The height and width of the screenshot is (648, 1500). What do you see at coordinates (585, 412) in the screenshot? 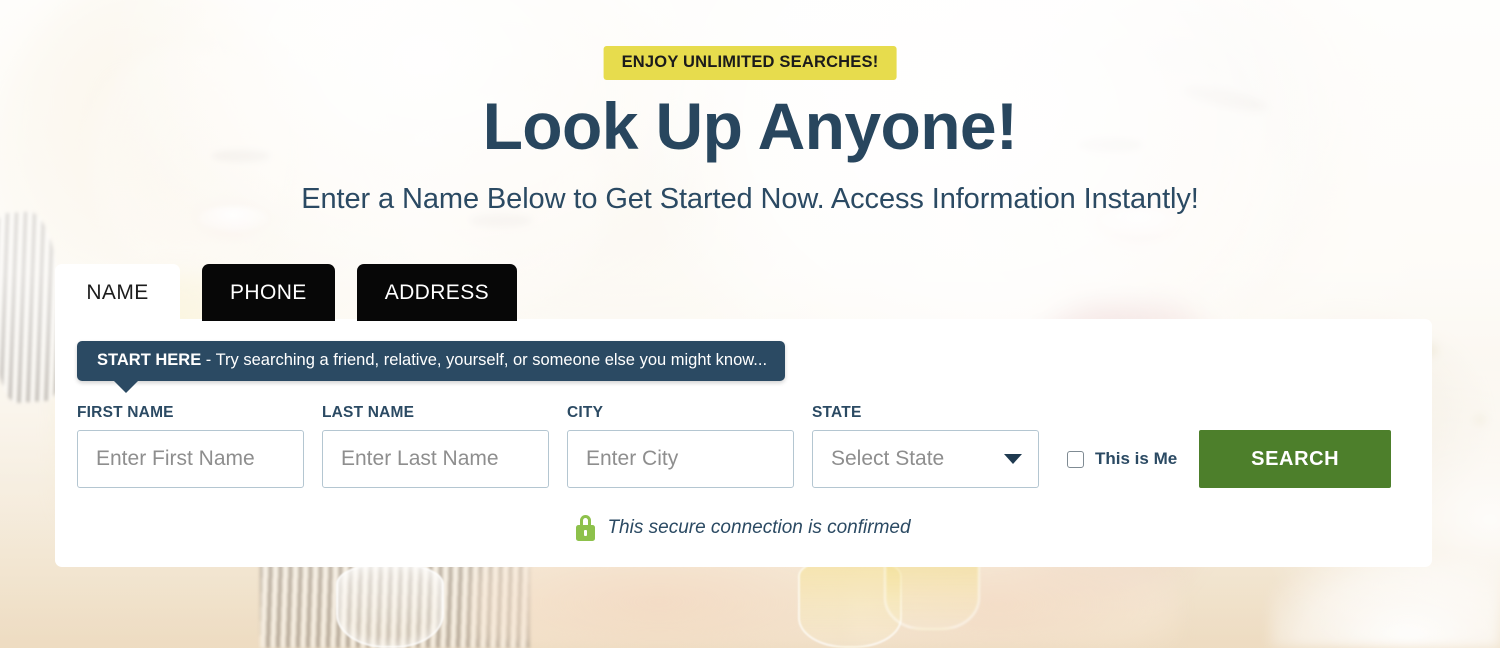
I see `city-label: CITY` at bounding box center [585, 412].